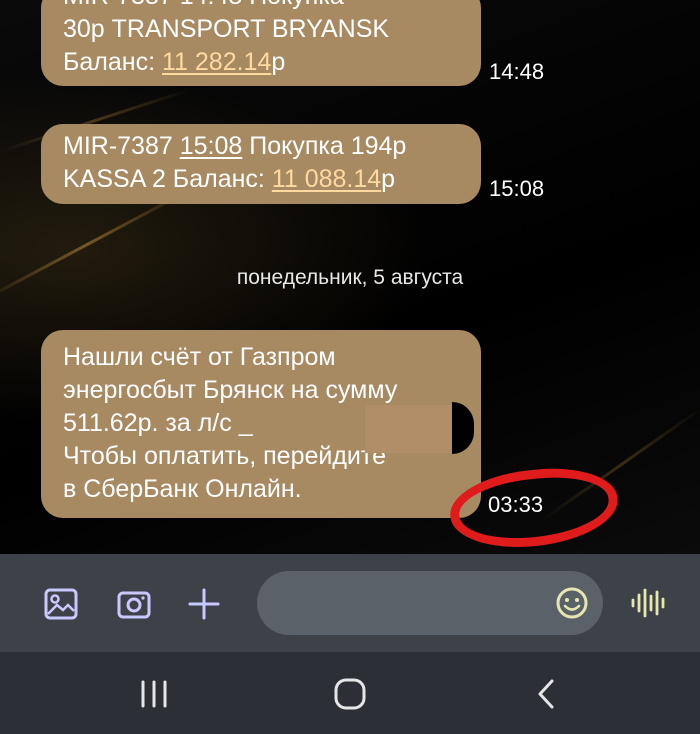 The height and width of the screenshot is (734, 700). I want to click on balance-label: Баланс:, so click(112, 62).